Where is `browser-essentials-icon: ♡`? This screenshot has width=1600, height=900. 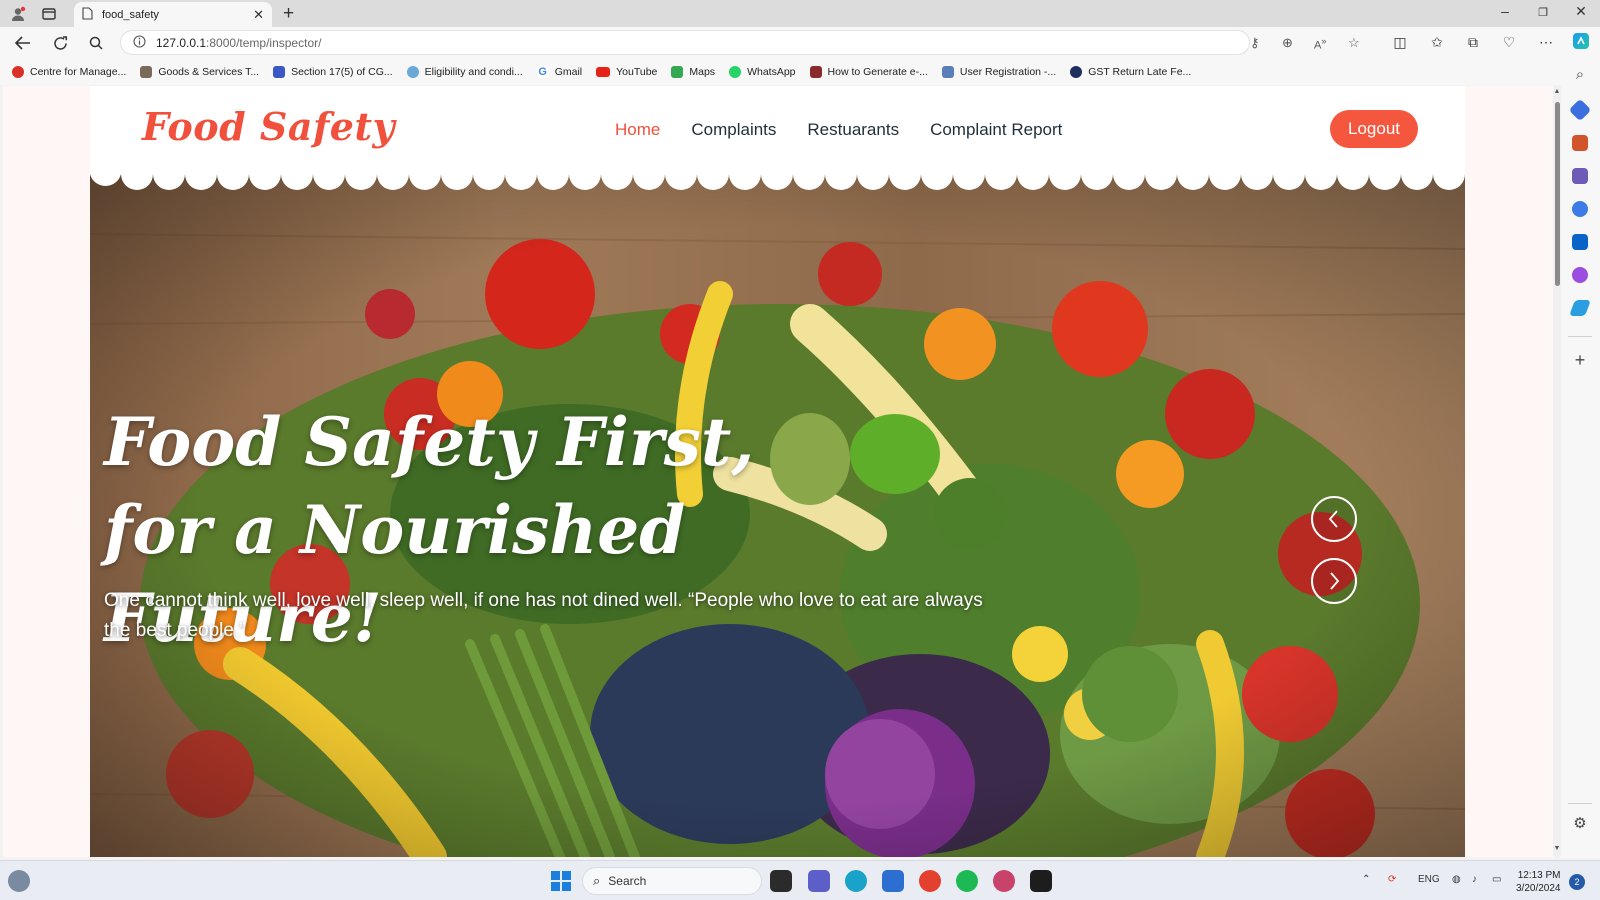
browser-essentials-icon: ♡ is located at coordinates (1509, 42).